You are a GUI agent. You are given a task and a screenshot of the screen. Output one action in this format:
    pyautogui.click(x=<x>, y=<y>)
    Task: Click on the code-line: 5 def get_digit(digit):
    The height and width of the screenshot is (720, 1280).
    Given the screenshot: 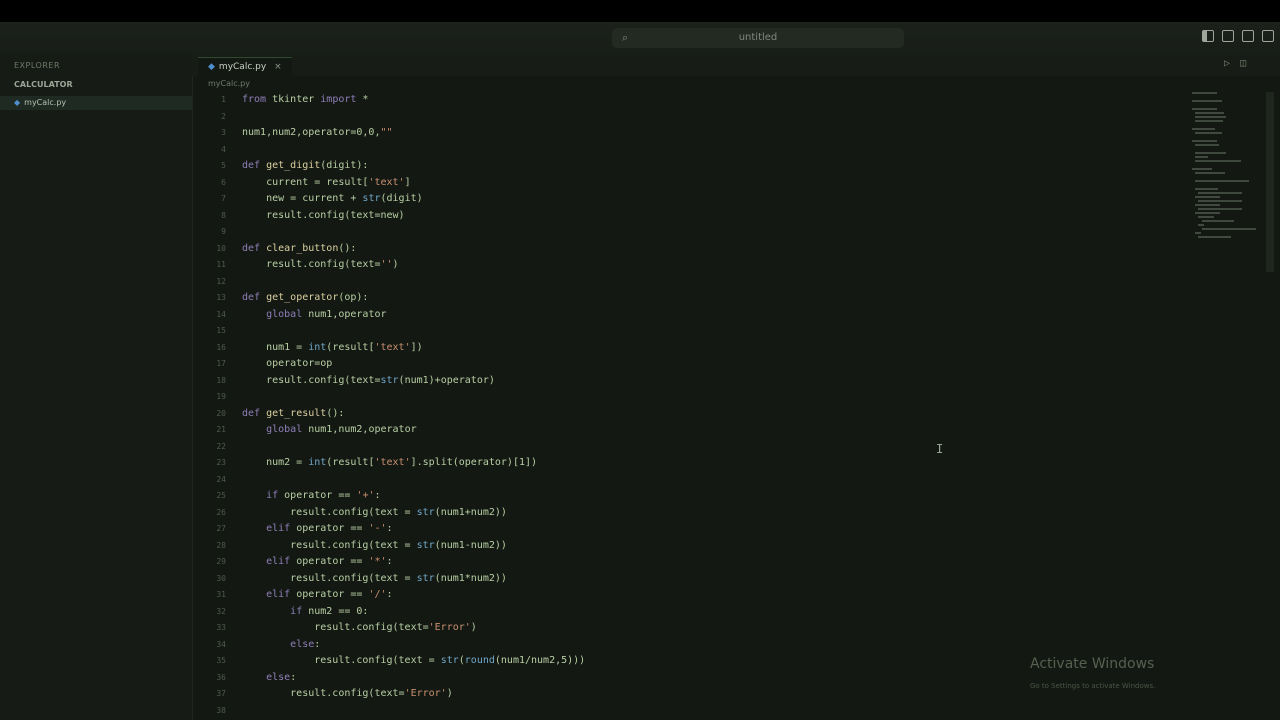 What is the action you would take?
    pyautogui.click(x=692, y=166)
    